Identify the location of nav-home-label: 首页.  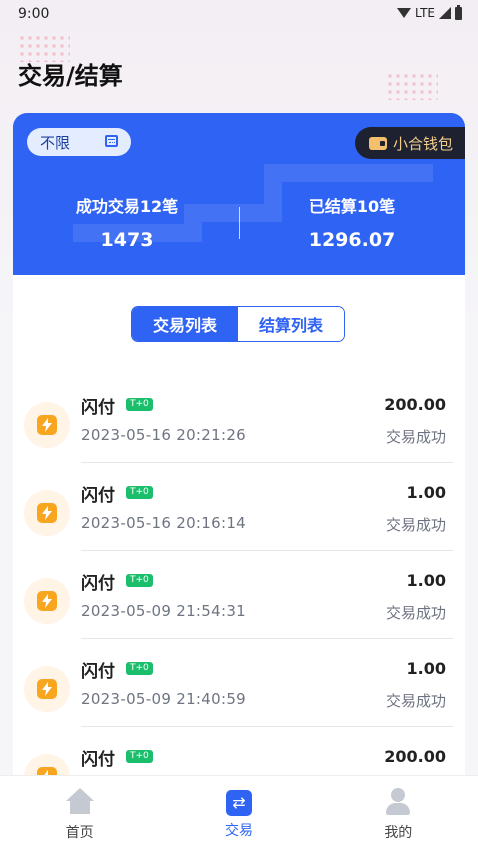
(79, 833).